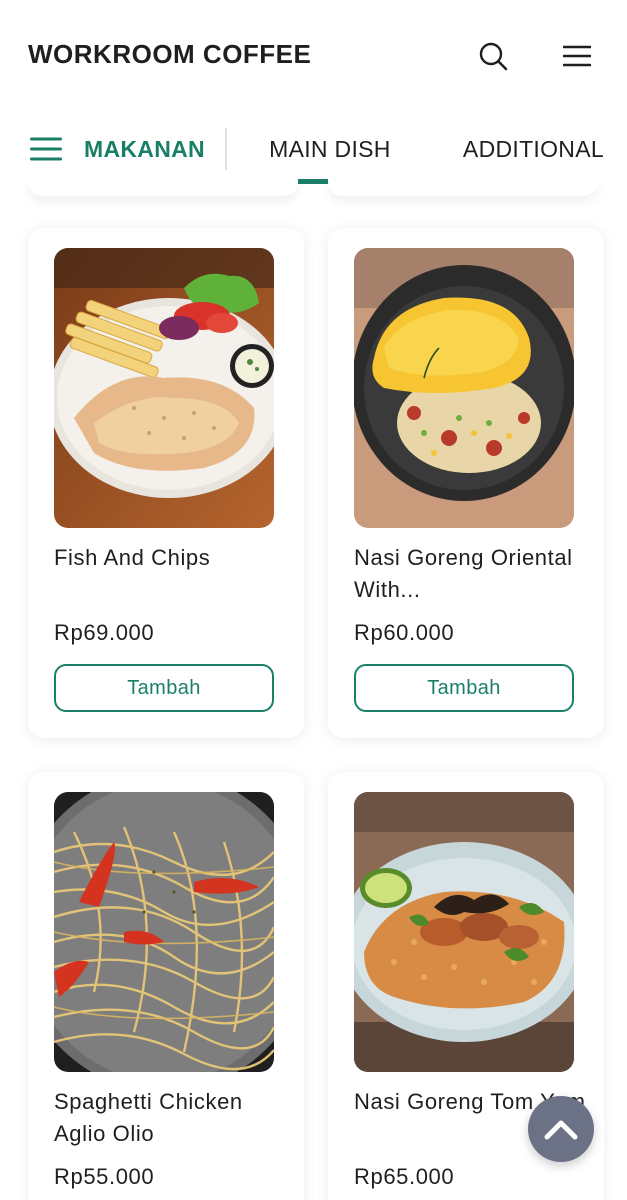 The image size is (627, 1200). What do you see at coordinates (533, 149) in the screenshot?
I see `tab-additional: ADDITIONAL` at bounding box center [533, 149].